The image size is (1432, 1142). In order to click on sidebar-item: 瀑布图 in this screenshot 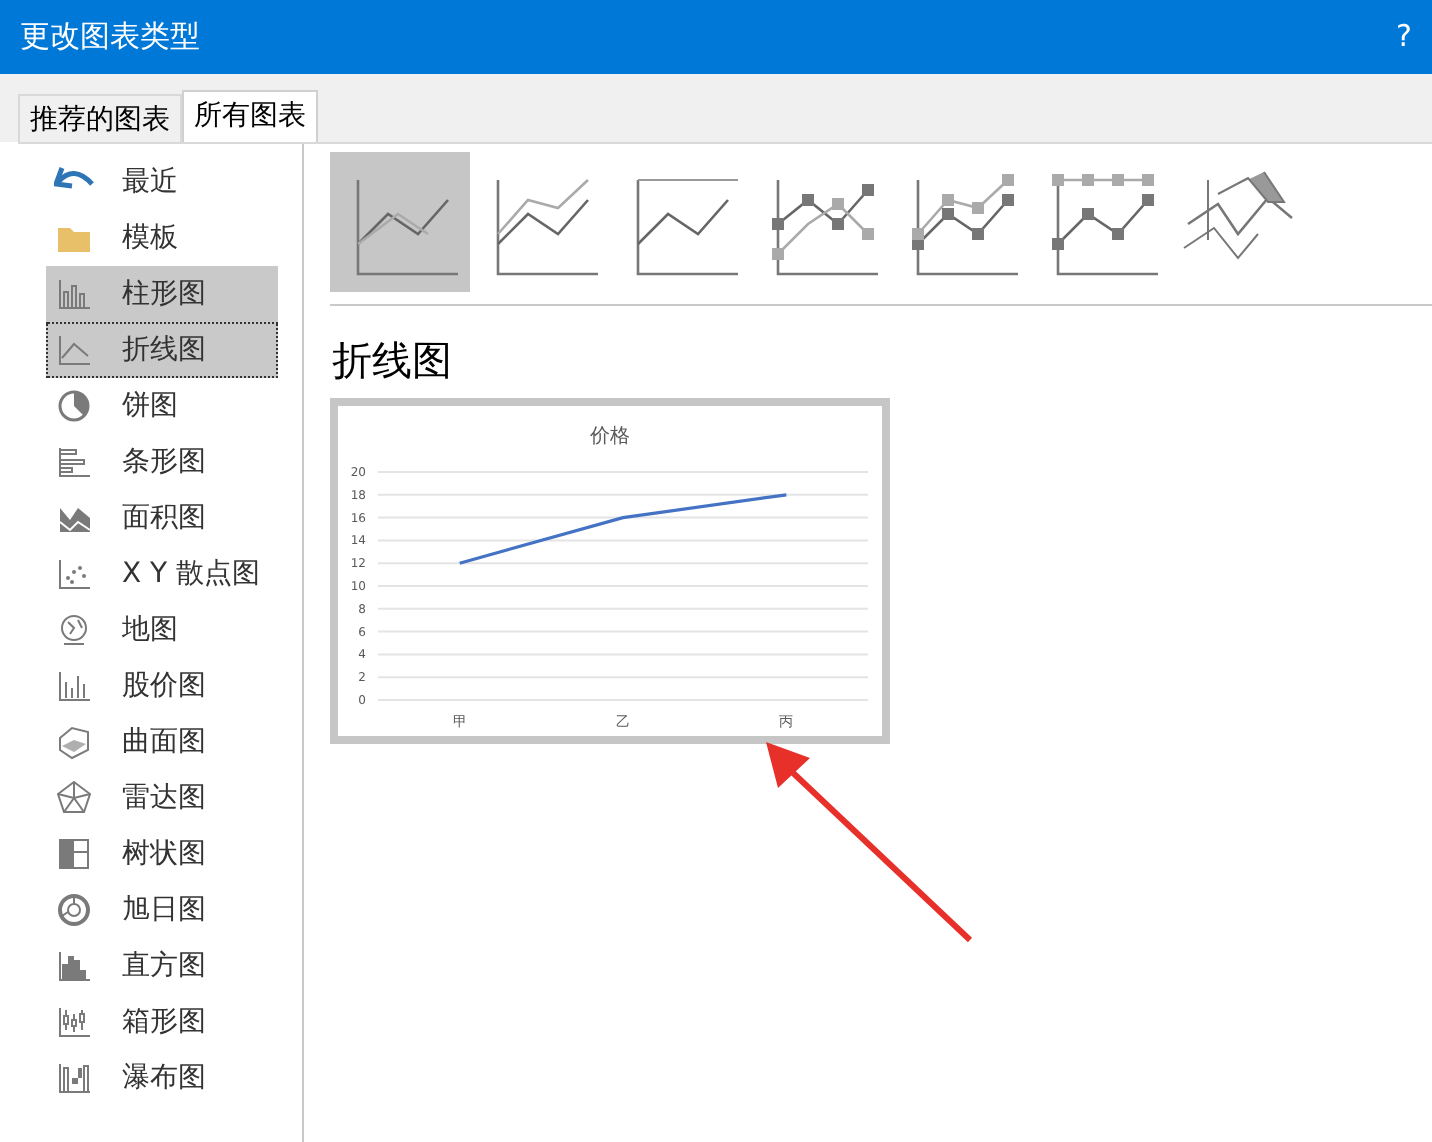, I will do `click(162, 1078)`.